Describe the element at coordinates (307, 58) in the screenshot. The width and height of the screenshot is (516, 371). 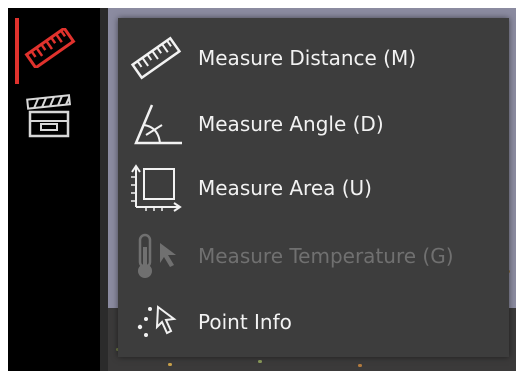
I see `menu-item-label: Measure Distance (M)` at that location.